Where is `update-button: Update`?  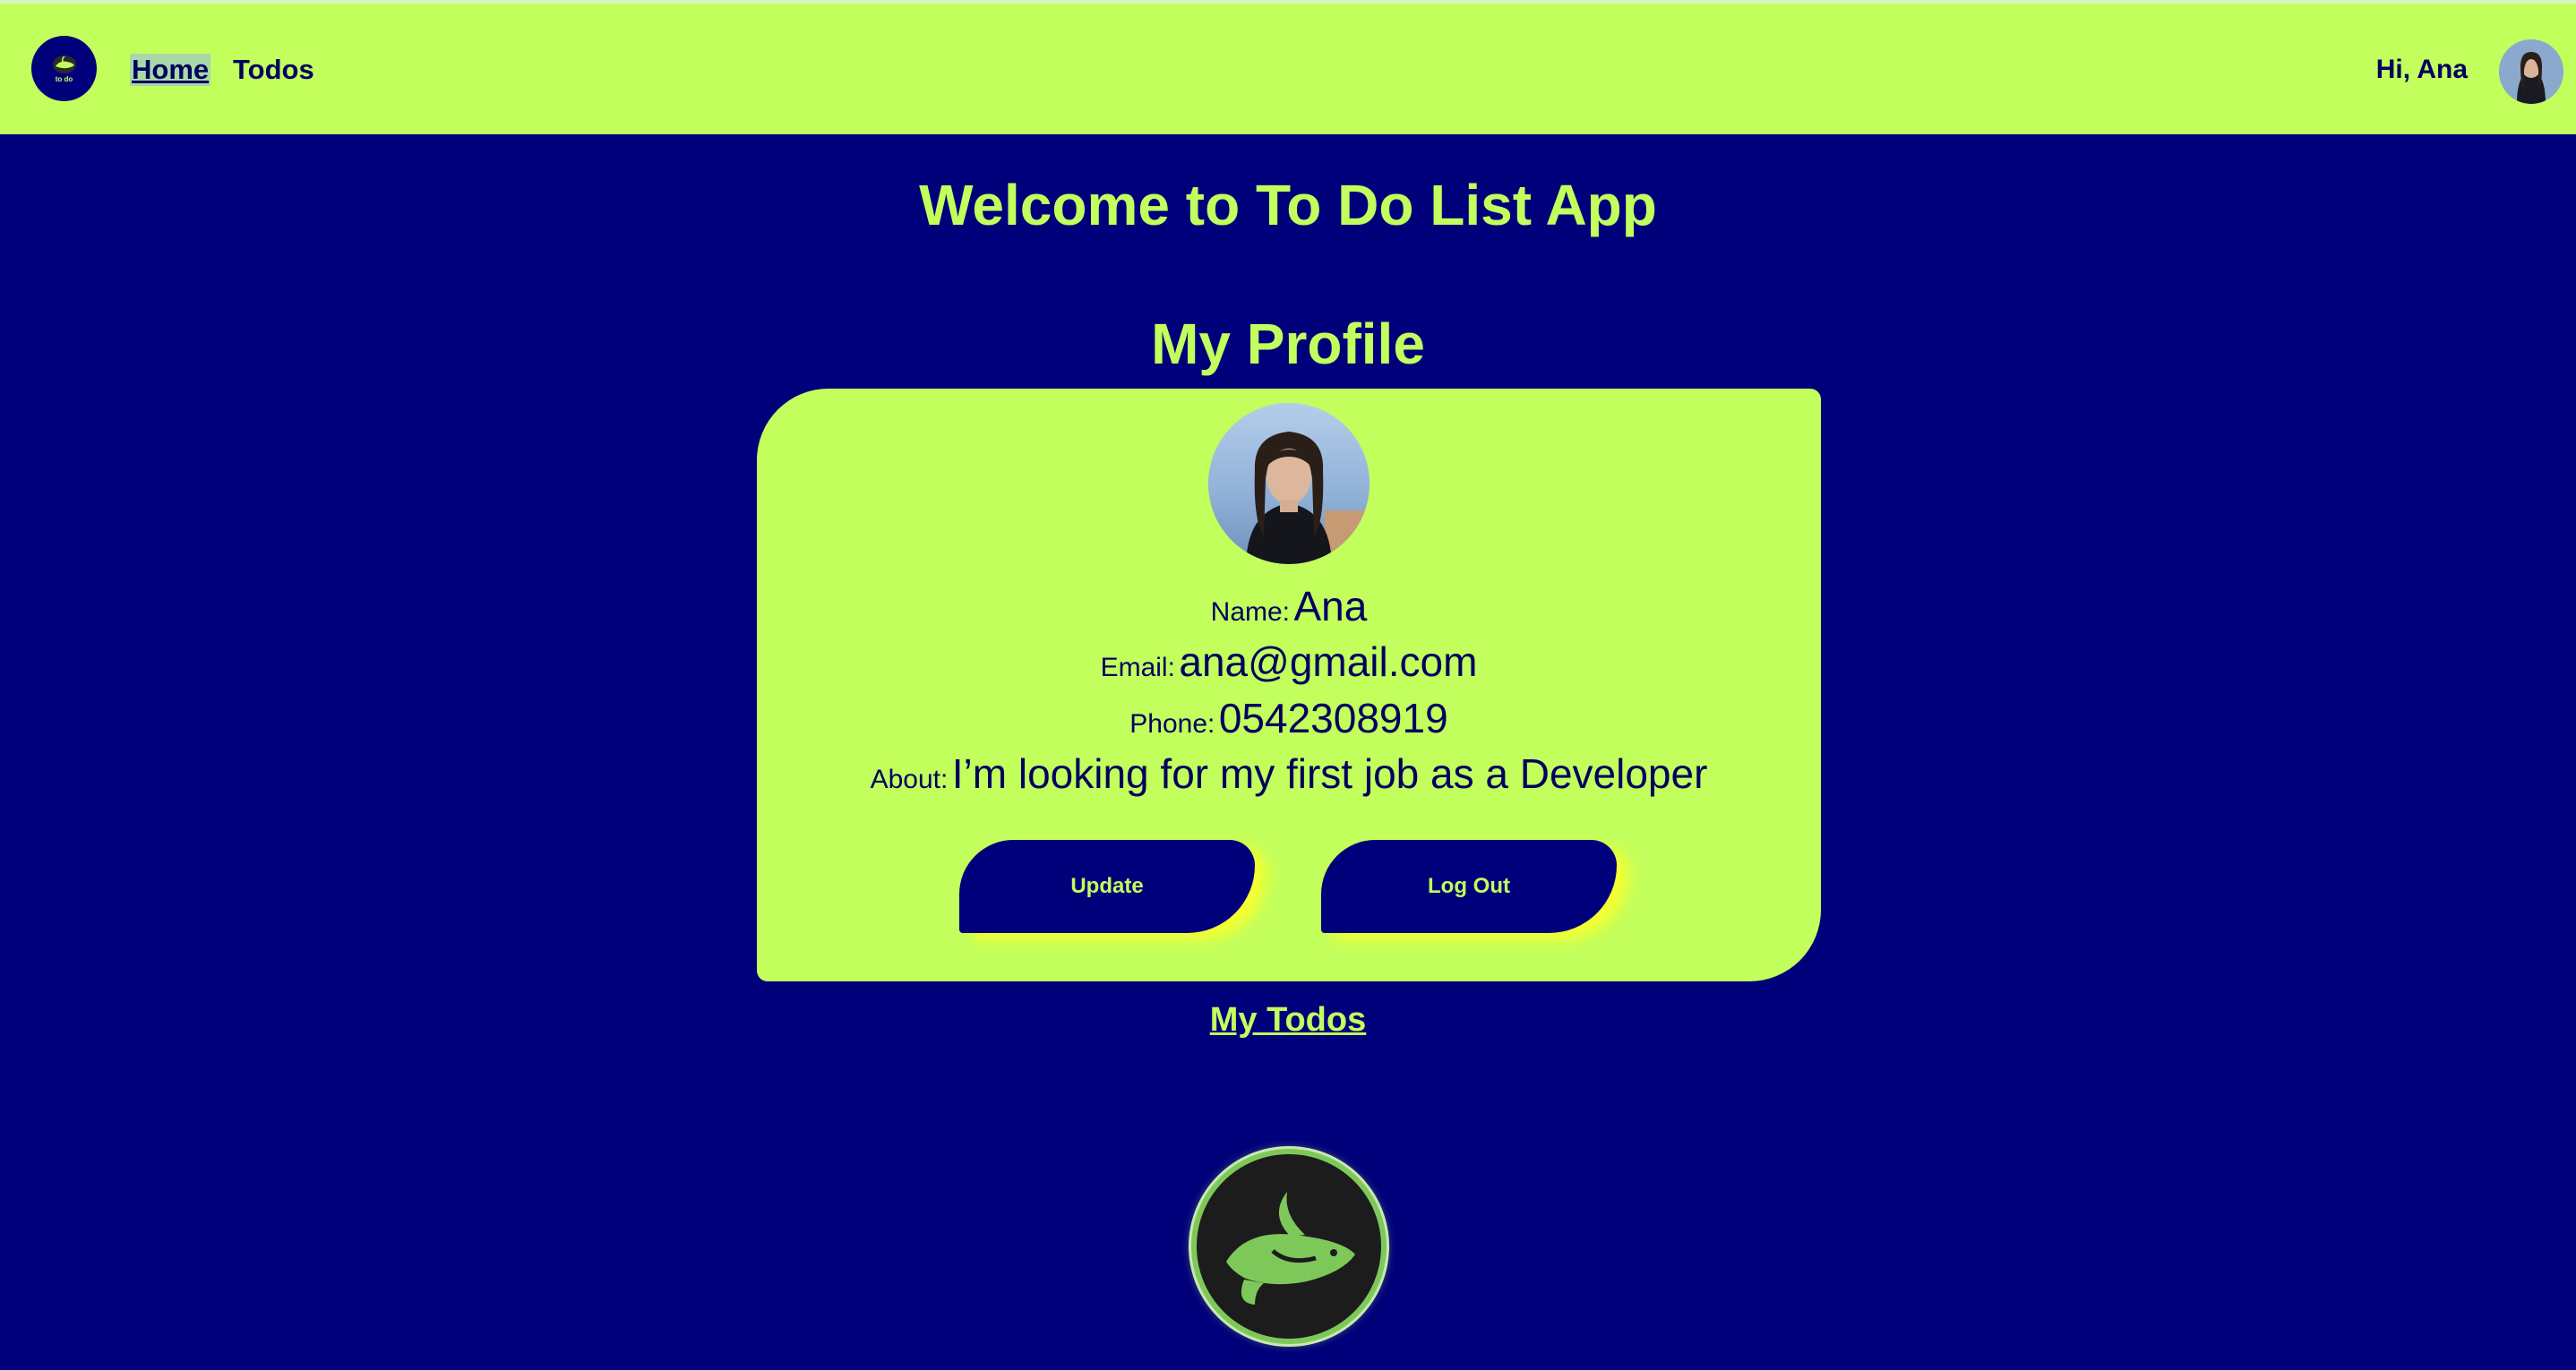 update-button: Update is located at coordinates (1107, 887).